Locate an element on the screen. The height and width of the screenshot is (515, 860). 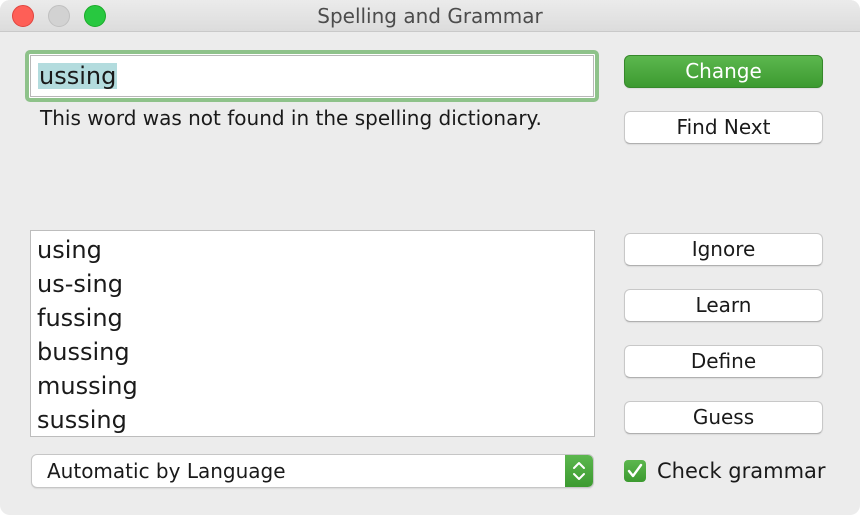
change-button: Change is located at coordinates (723, 71).